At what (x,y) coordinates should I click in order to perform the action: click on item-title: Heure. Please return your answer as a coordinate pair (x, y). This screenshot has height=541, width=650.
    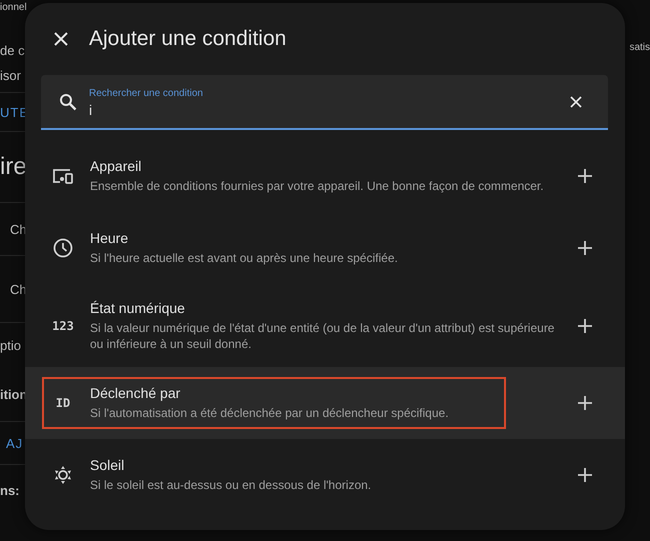
    Looking at the image, I should click on (110, 238).